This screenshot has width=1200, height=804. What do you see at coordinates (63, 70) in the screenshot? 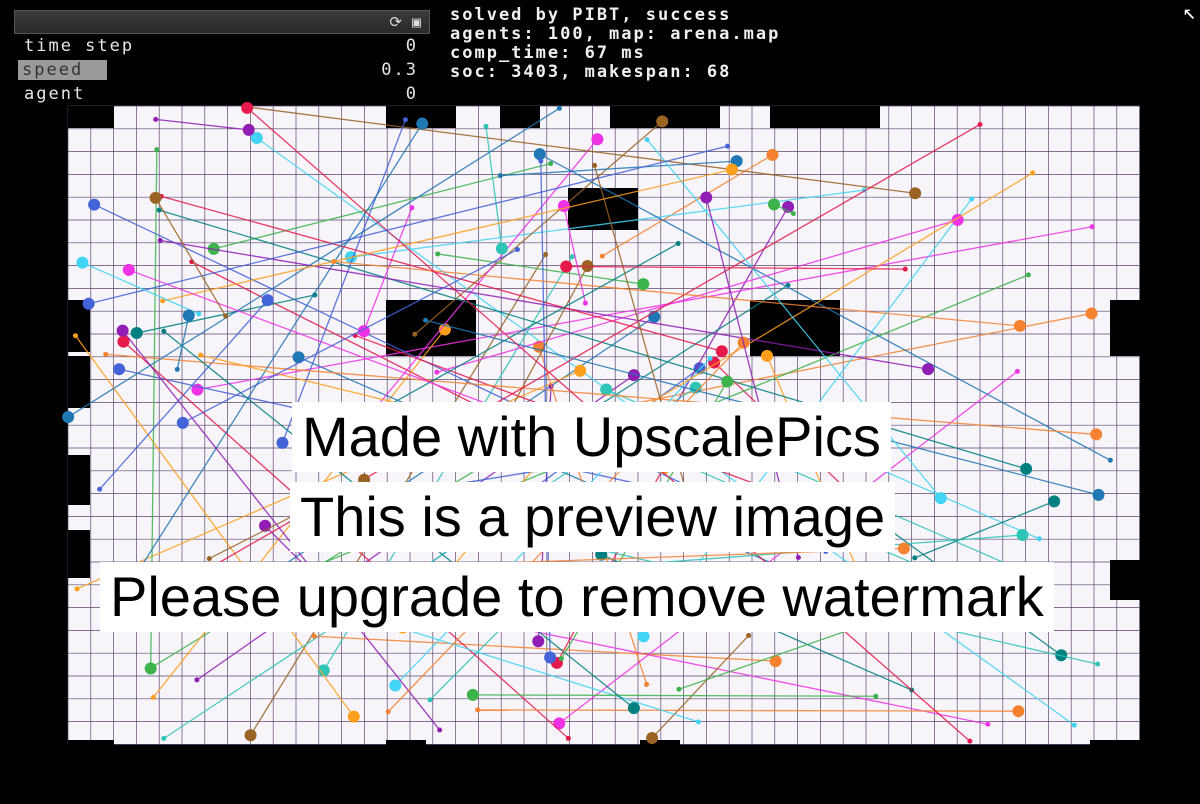
I see `speed-slider: speed` at bounding box center [63, 70].